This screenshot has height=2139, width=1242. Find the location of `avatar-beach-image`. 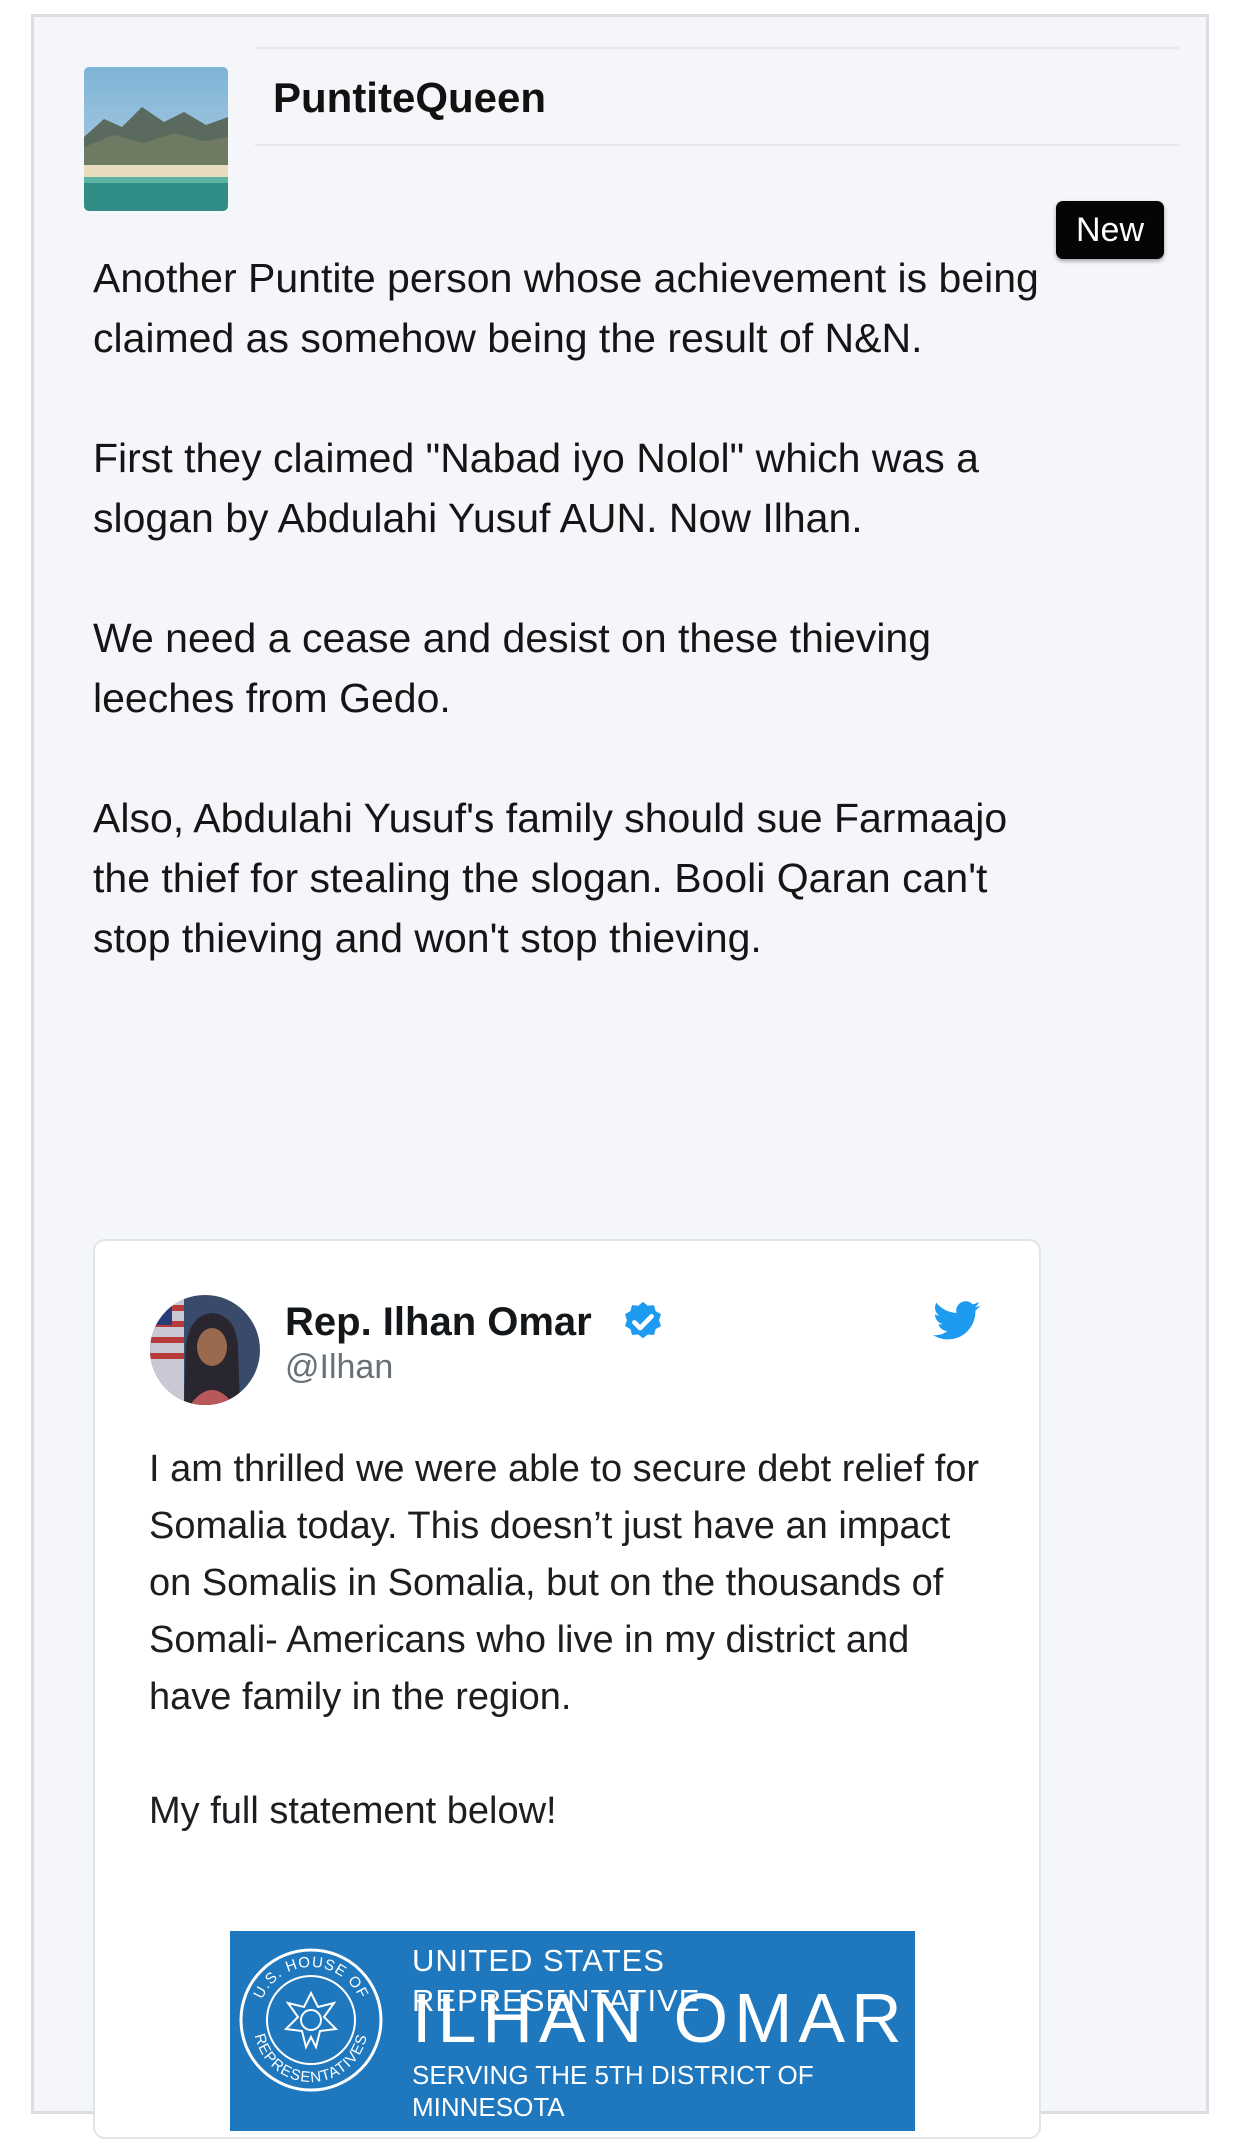

avatar-beach-image is located at coordinates (156, 139).